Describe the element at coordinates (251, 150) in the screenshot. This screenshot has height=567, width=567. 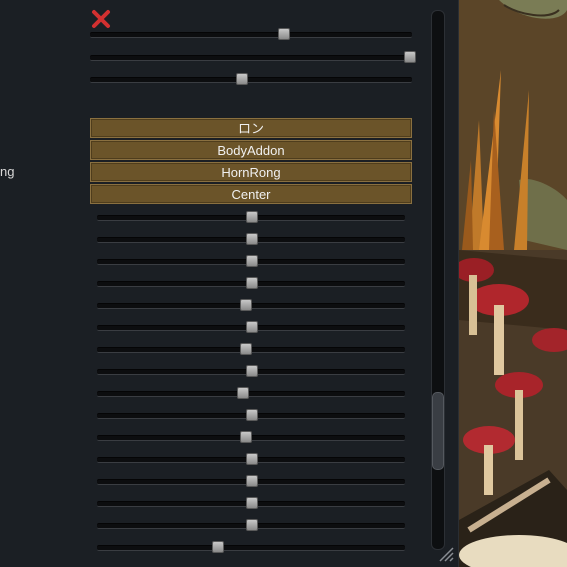
I see `tab-body-addon: BodyAddon` at that location.